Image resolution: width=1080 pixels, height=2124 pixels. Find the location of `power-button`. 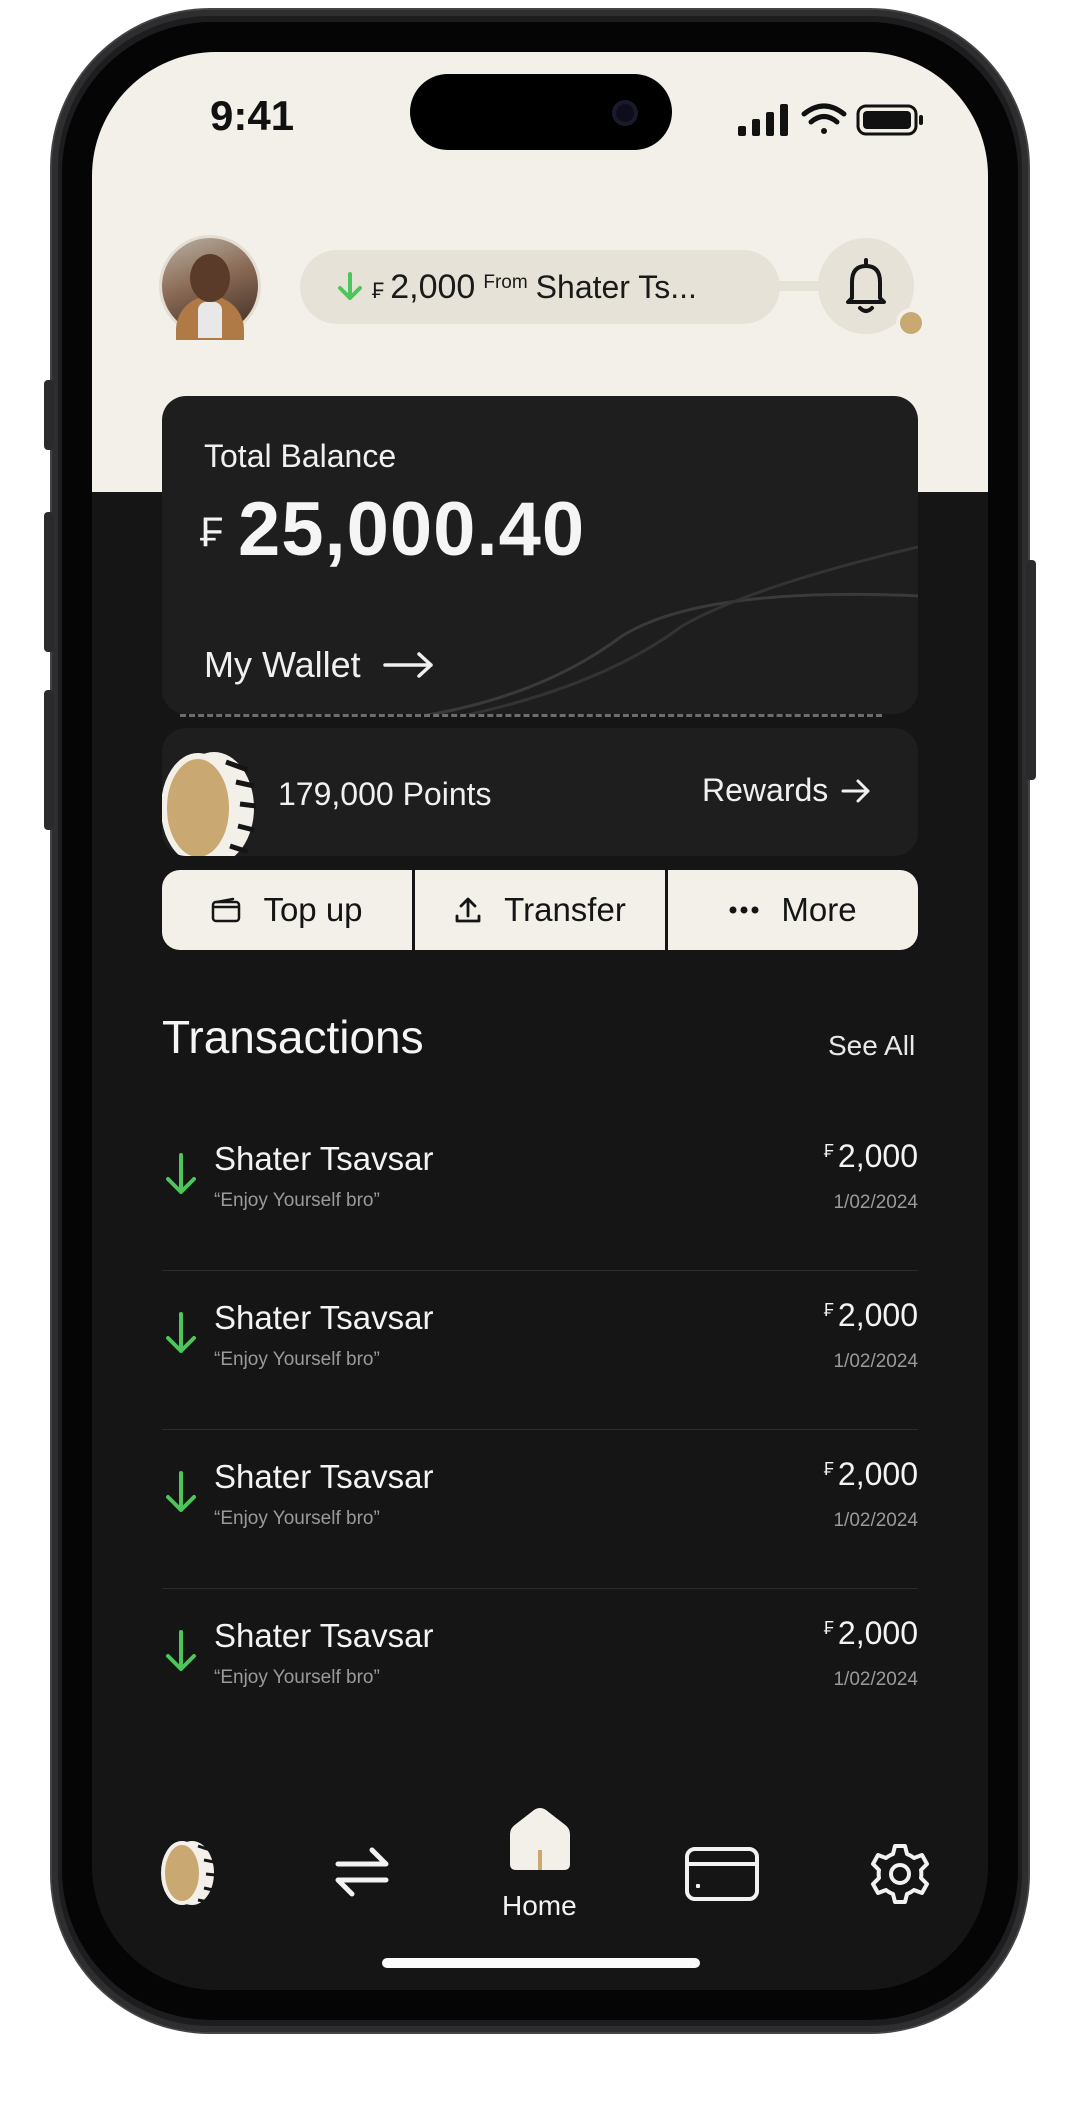

power-button is located at coordinates (1031, 670).